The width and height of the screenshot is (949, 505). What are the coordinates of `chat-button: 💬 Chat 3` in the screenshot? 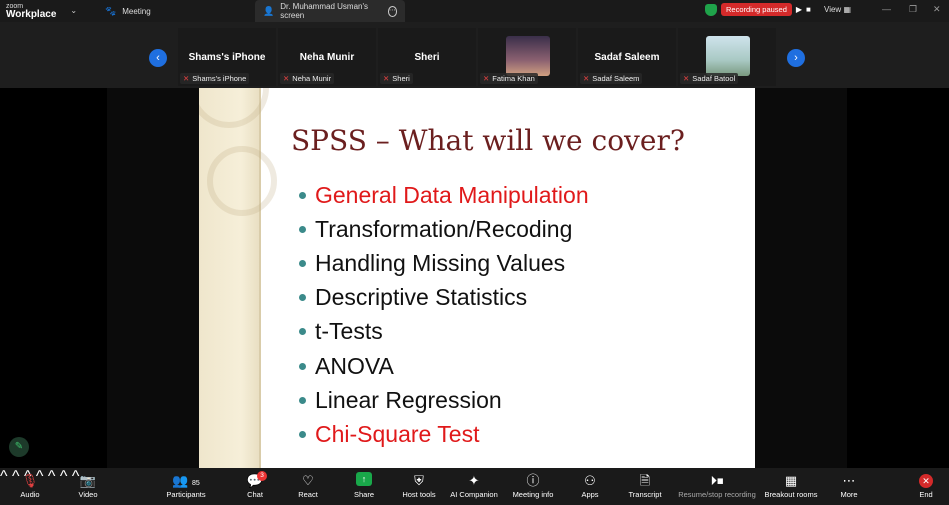 It's located at (255, 485).